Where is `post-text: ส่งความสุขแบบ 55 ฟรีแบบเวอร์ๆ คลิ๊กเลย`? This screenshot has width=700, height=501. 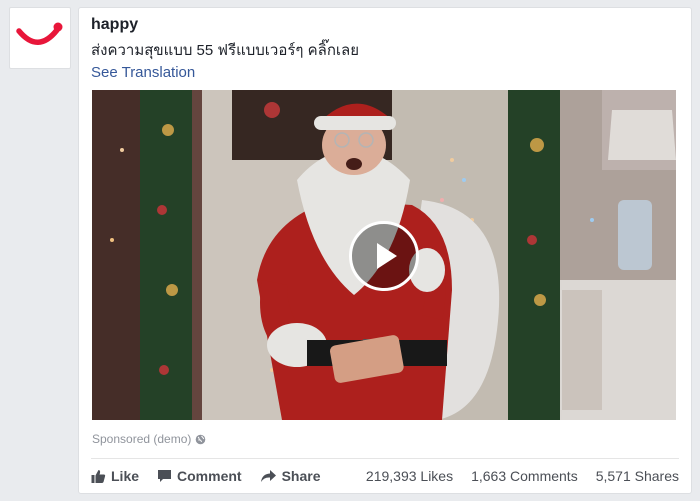
post-text: ส่งความสุขแบบ 55 ฟรีแบบเวอร์ๆ คลิ๊กเลย is located at coordinates (225, 50).